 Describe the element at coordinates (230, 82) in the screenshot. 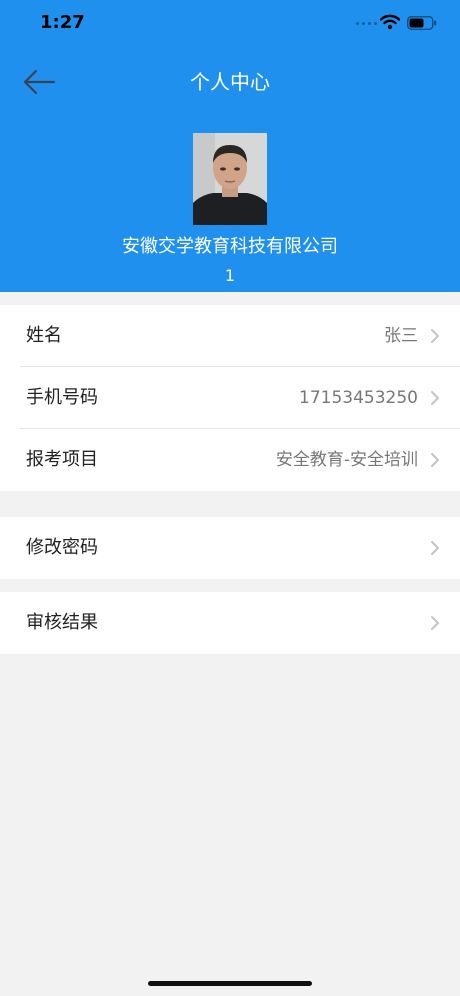

I see `page-title: 个人中心` at that location.